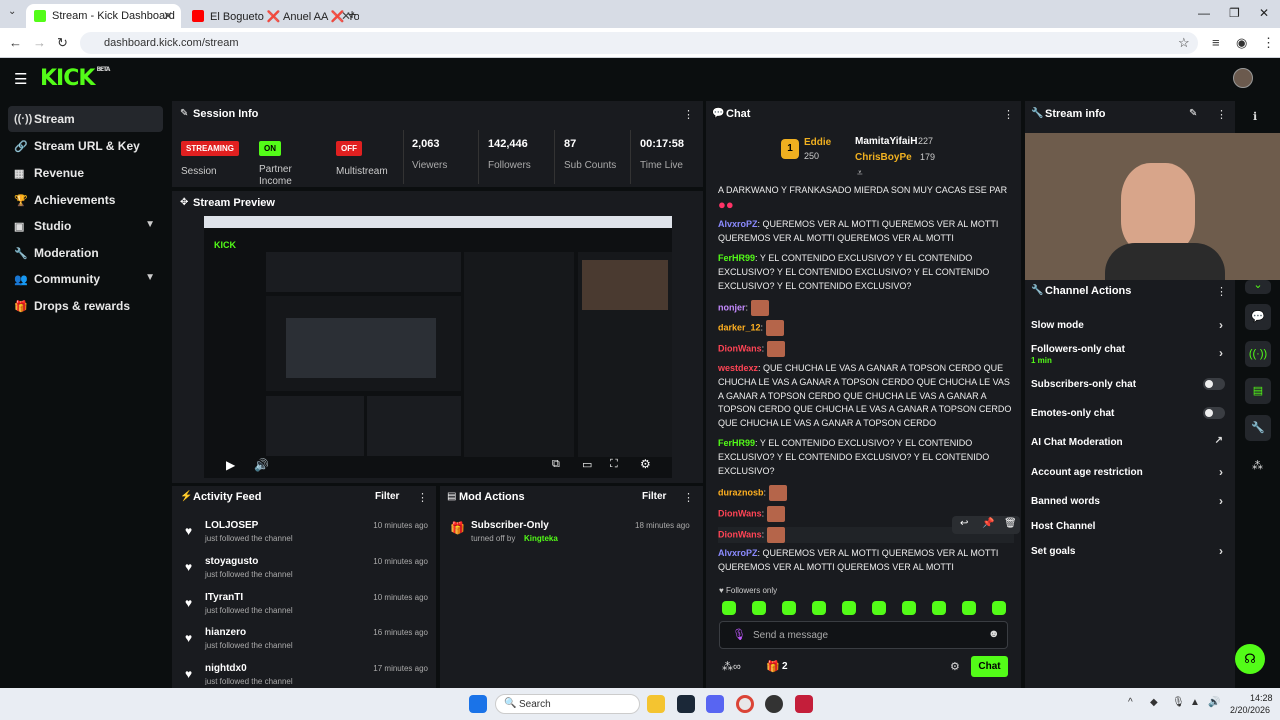 This screenshot has width=1280, height=720. What do you see at coordinates (587, 464) in the screenshot?
I see `theater-icon: ▭` at bounding box center [587, 464].